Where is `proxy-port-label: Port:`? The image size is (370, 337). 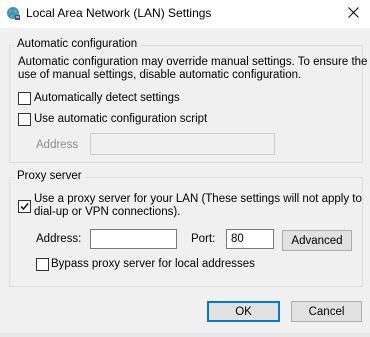 proxy-port-label: Port: is located at coordinates (203, 239).